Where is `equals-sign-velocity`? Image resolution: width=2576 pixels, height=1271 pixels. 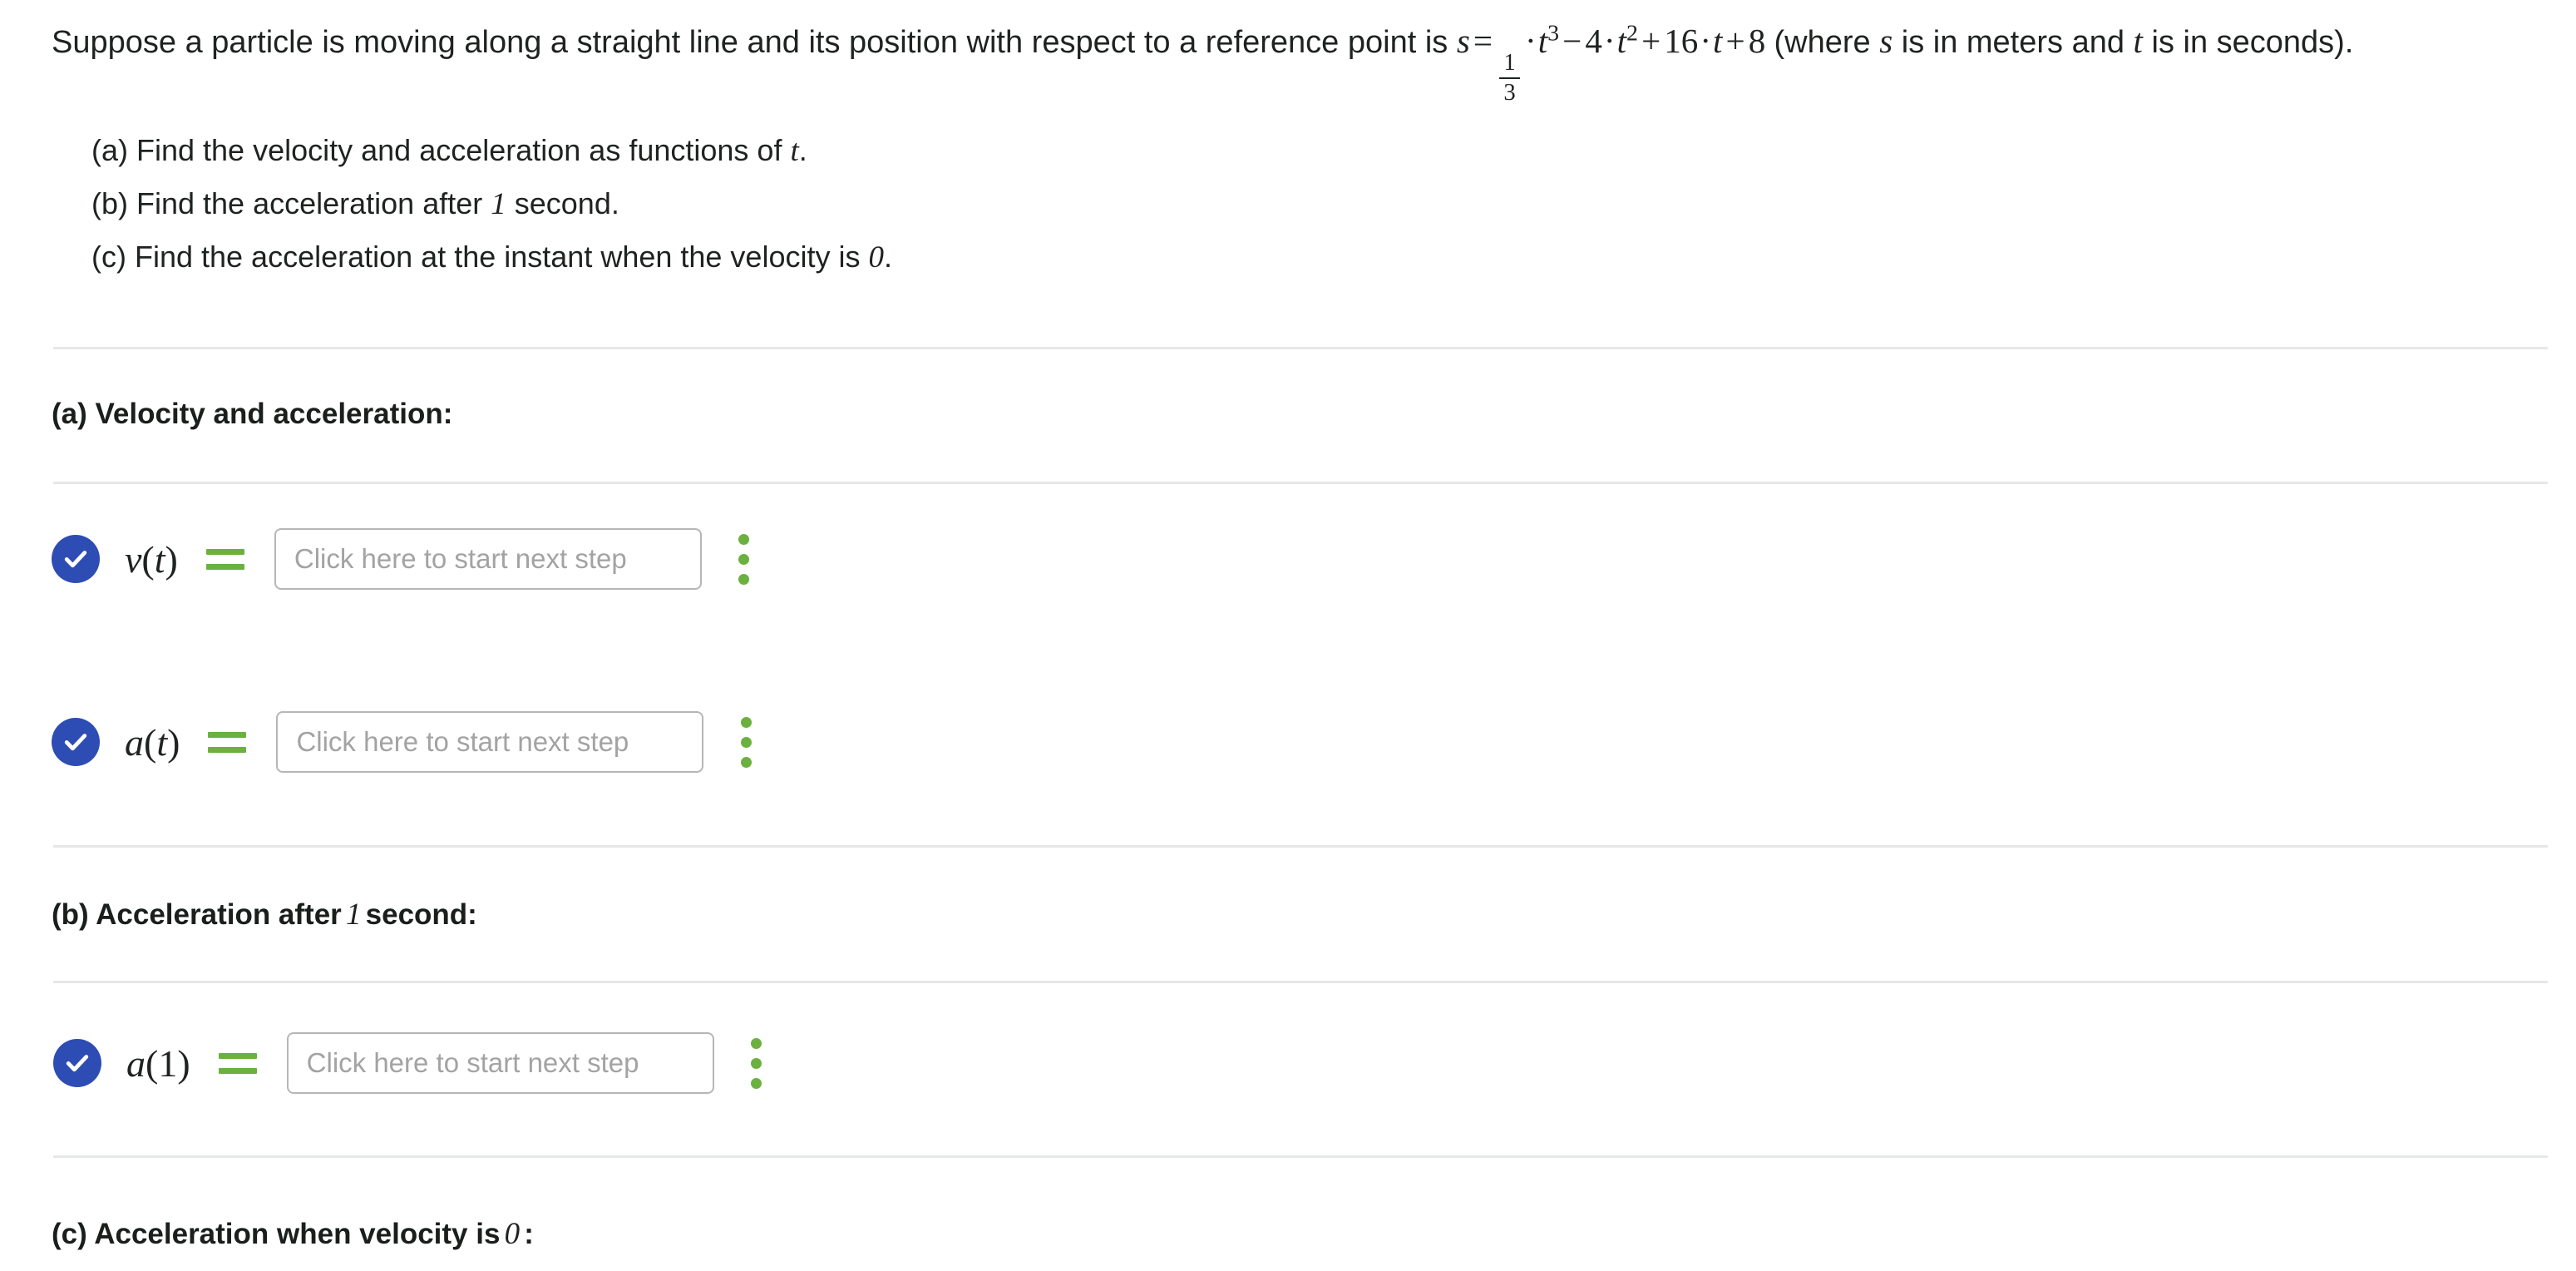
equals-sign-velocity is located at coordinates (224, 559).